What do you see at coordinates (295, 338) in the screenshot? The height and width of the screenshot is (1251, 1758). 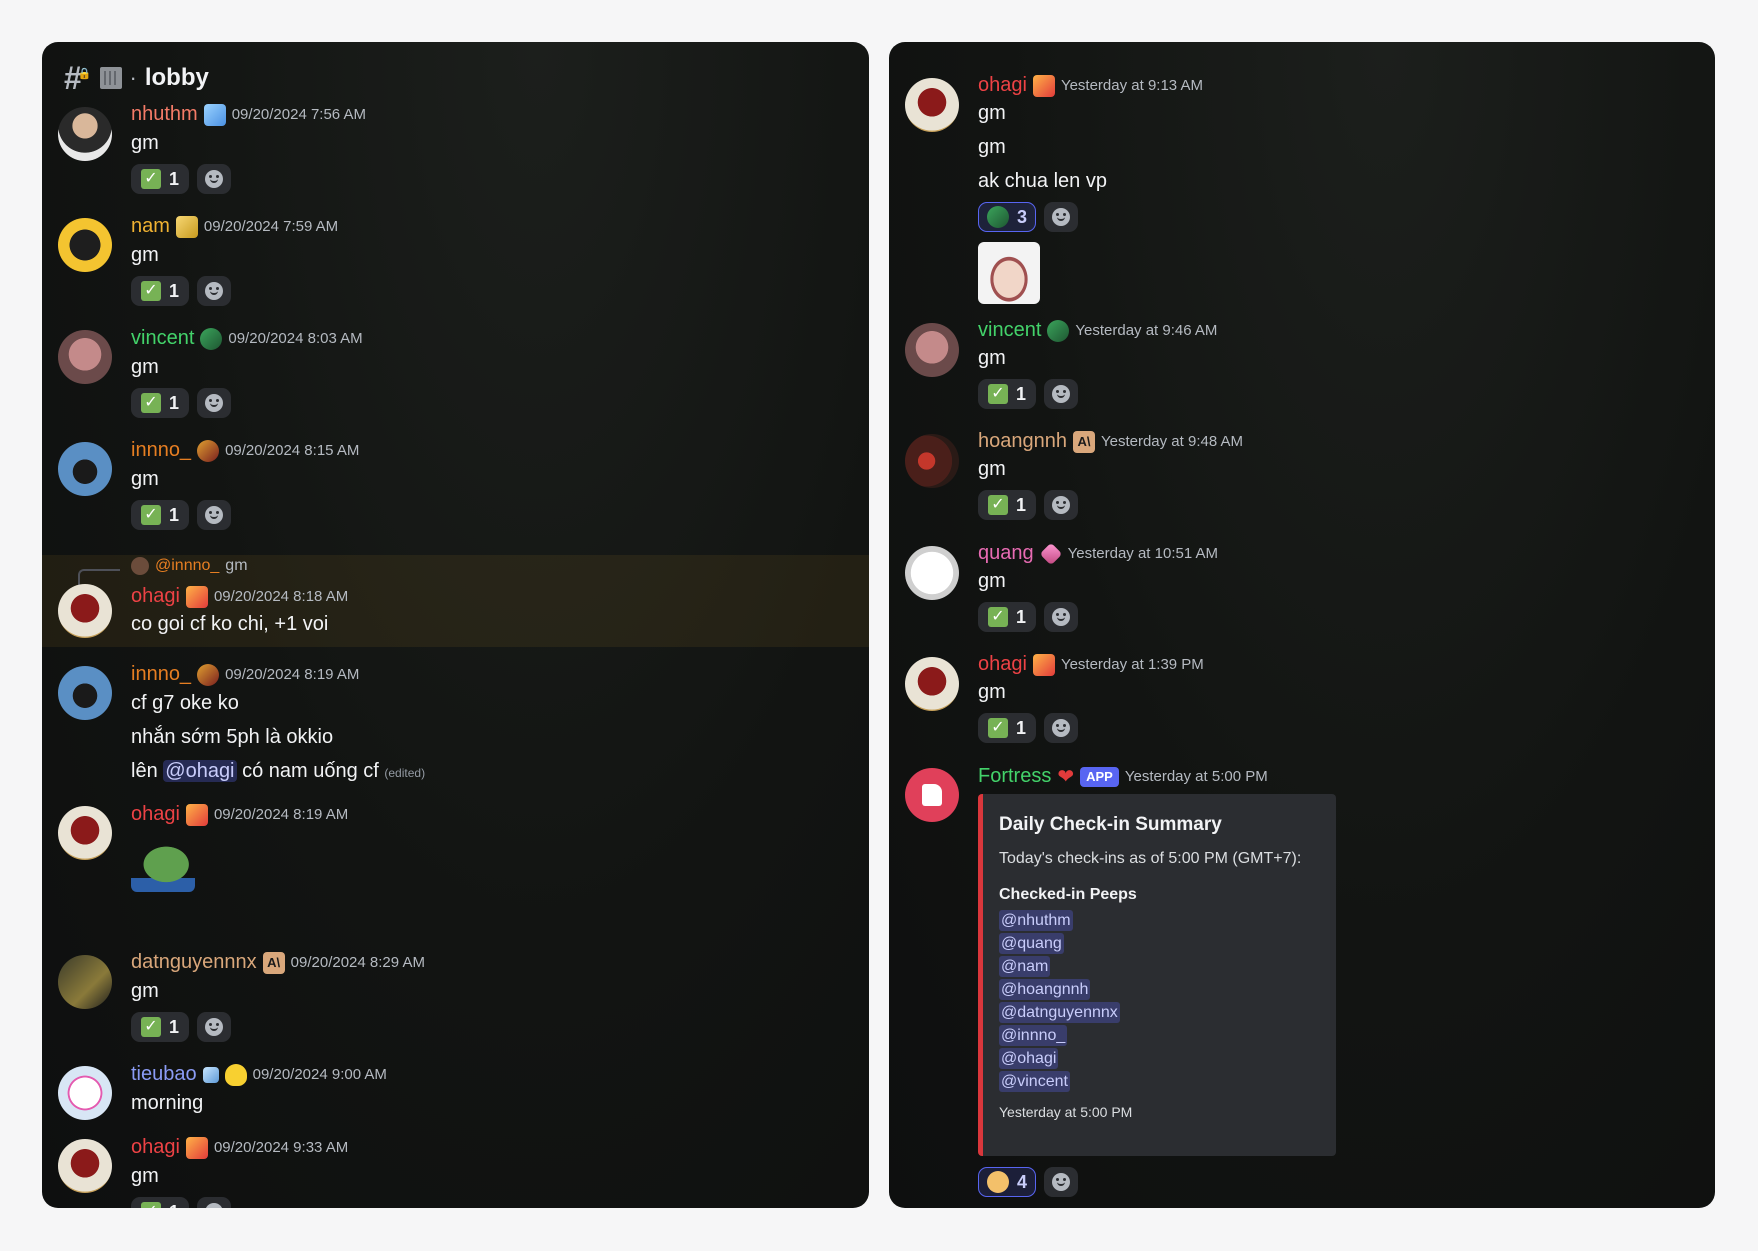 I see `timestamp: 09/20/2024 8:03 AM` at bounding box center [295, 338].